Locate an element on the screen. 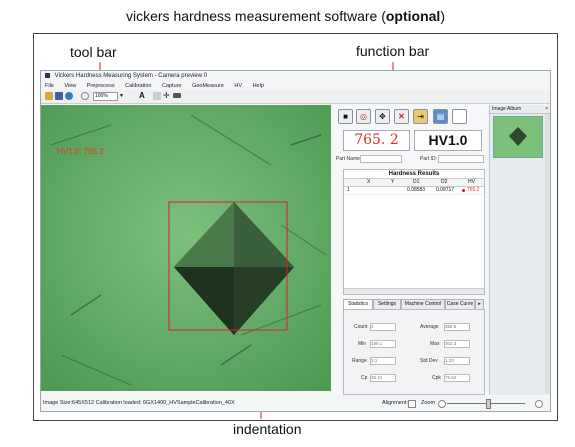  image-album-panel: Image Album × is located at coordinates (519, 250).